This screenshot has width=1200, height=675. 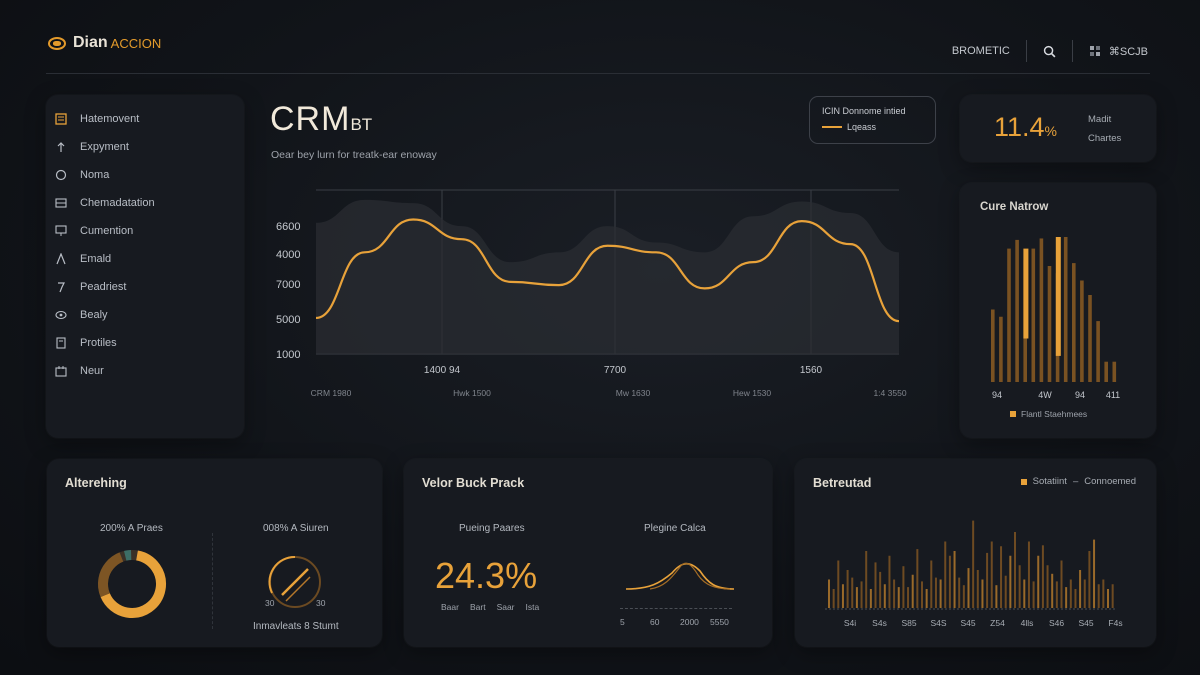 What do you see at coordinates (310, 119) in the screenshot?
I see `page-title-text: CRM` at bounding box center [310, 119].